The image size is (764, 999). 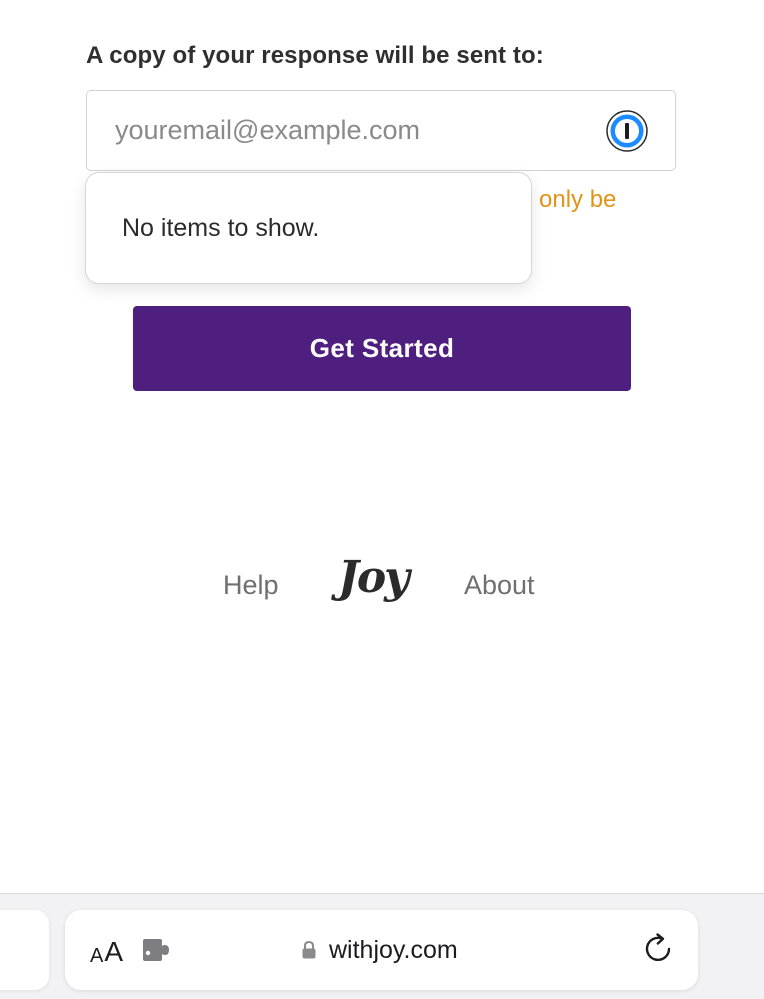 I want to click on reader-text-size-button: A A, so click(x=107, y=949).